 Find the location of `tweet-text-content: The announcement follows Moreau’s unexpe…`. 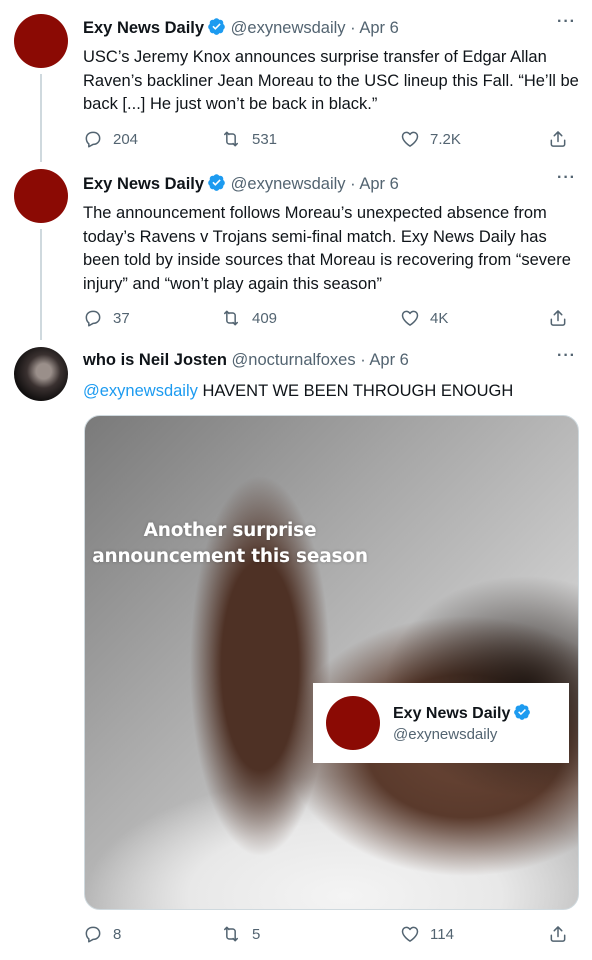

tweet-text-content: The announcement follows Moreau’s unexpe… is located at coordinates (327, 248).